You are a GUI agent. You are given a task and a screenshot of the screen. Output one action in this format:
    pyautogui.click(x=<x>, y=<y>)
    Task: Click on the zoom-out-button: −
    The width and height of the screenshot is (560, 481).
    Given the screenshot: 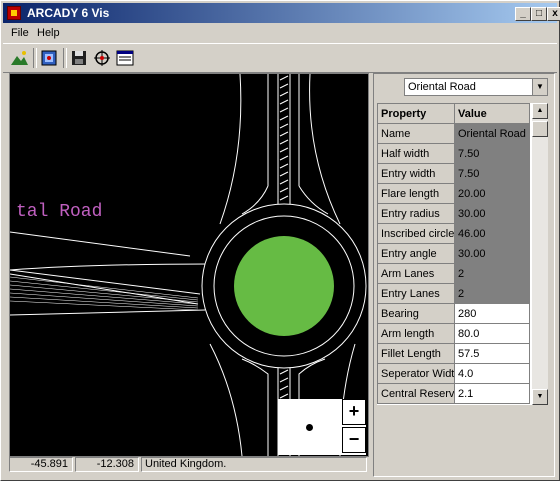 What is the action you would take?
    pyautogui.click(x=354, y=440)
    